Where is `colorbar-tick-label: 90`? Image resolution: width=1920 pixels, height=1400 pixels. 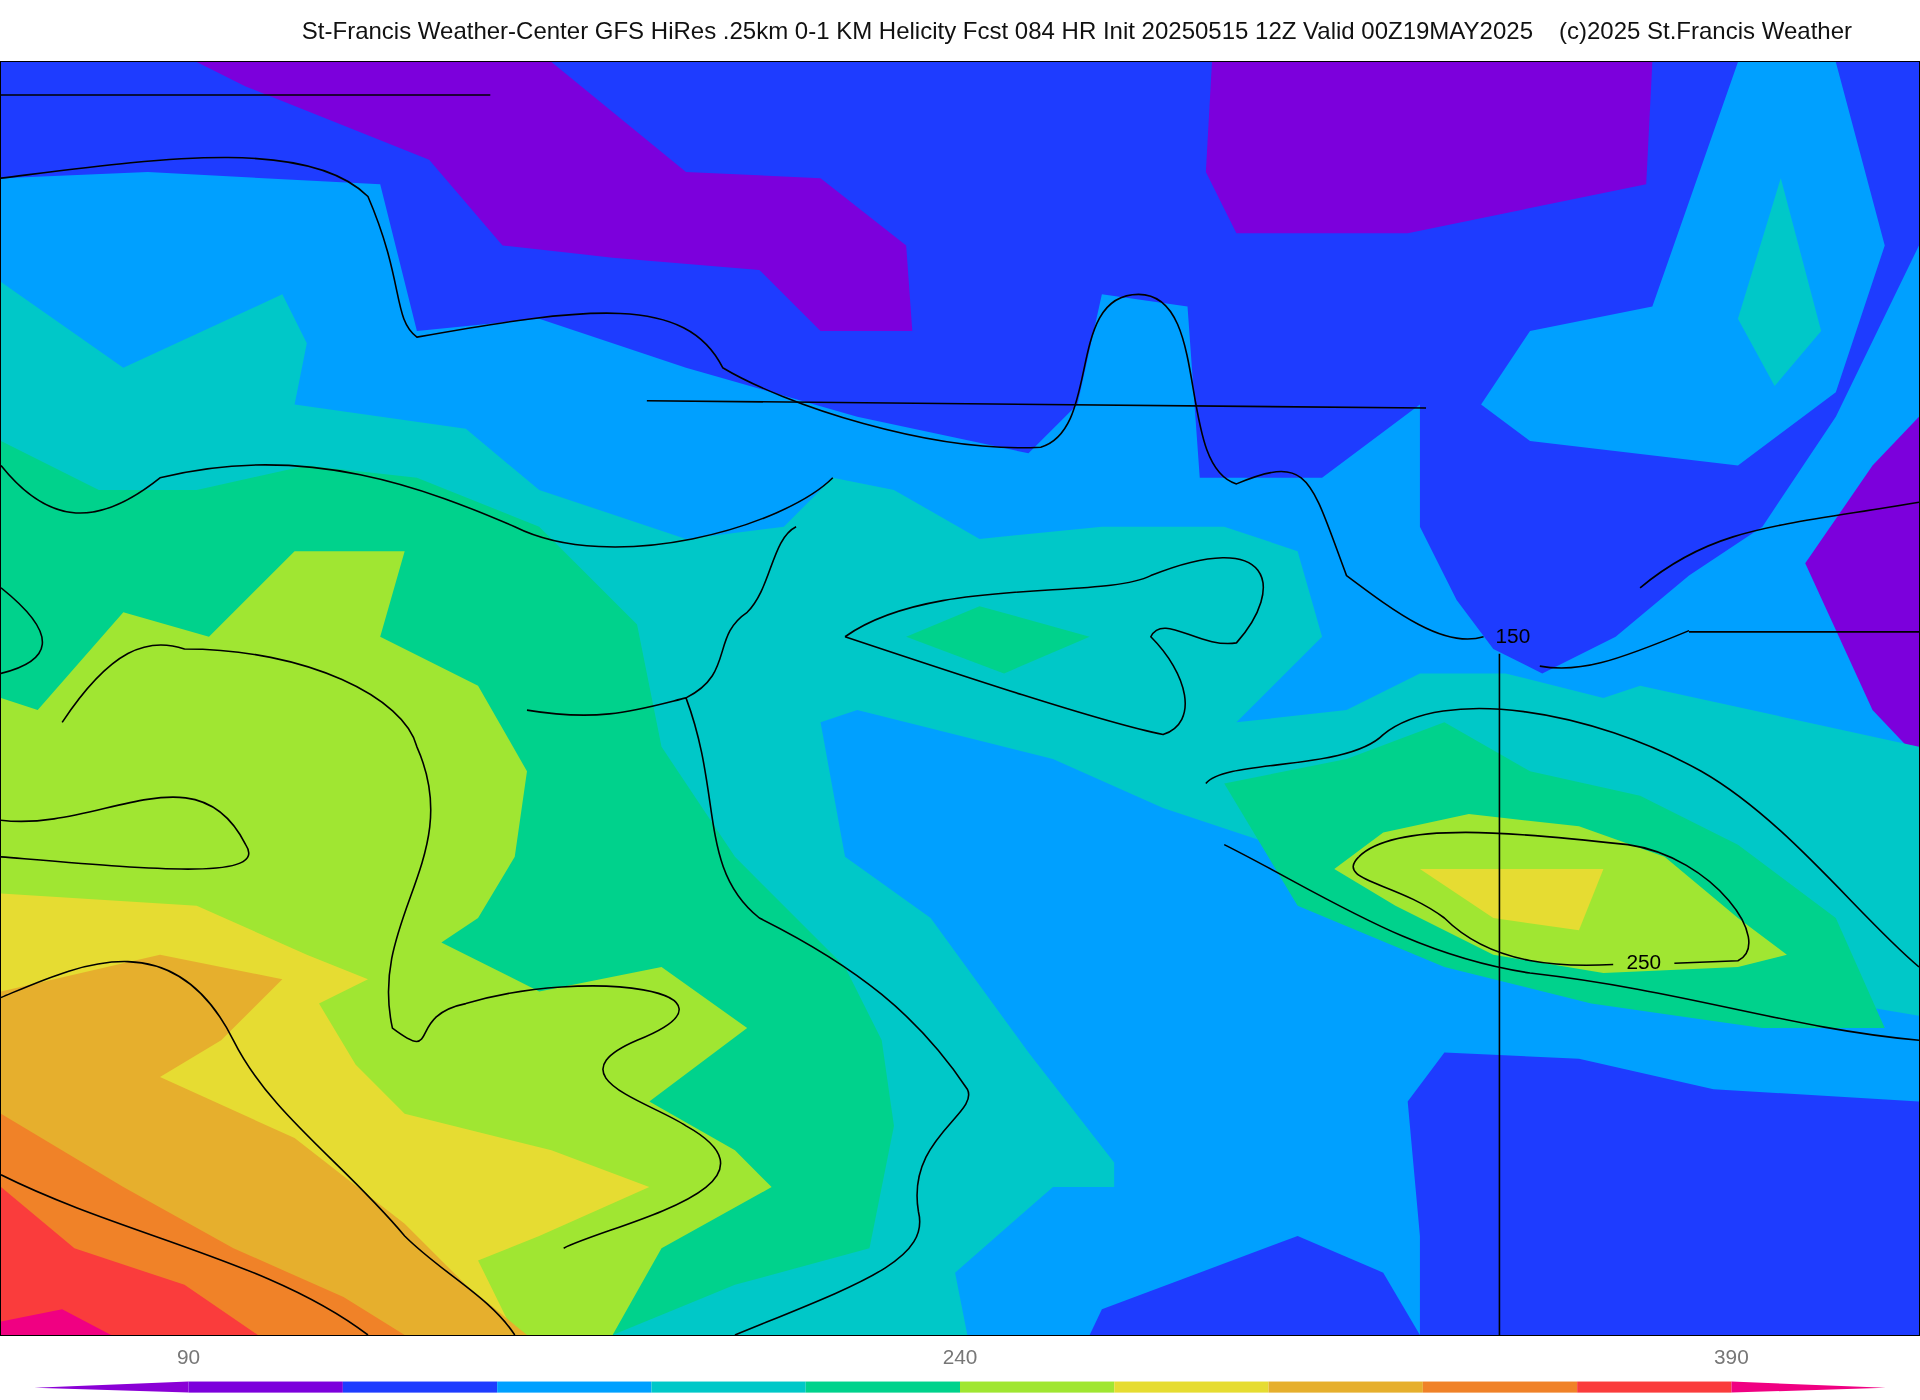 colorbar-tick-label: 90 is located at coordinates (189, 1356).